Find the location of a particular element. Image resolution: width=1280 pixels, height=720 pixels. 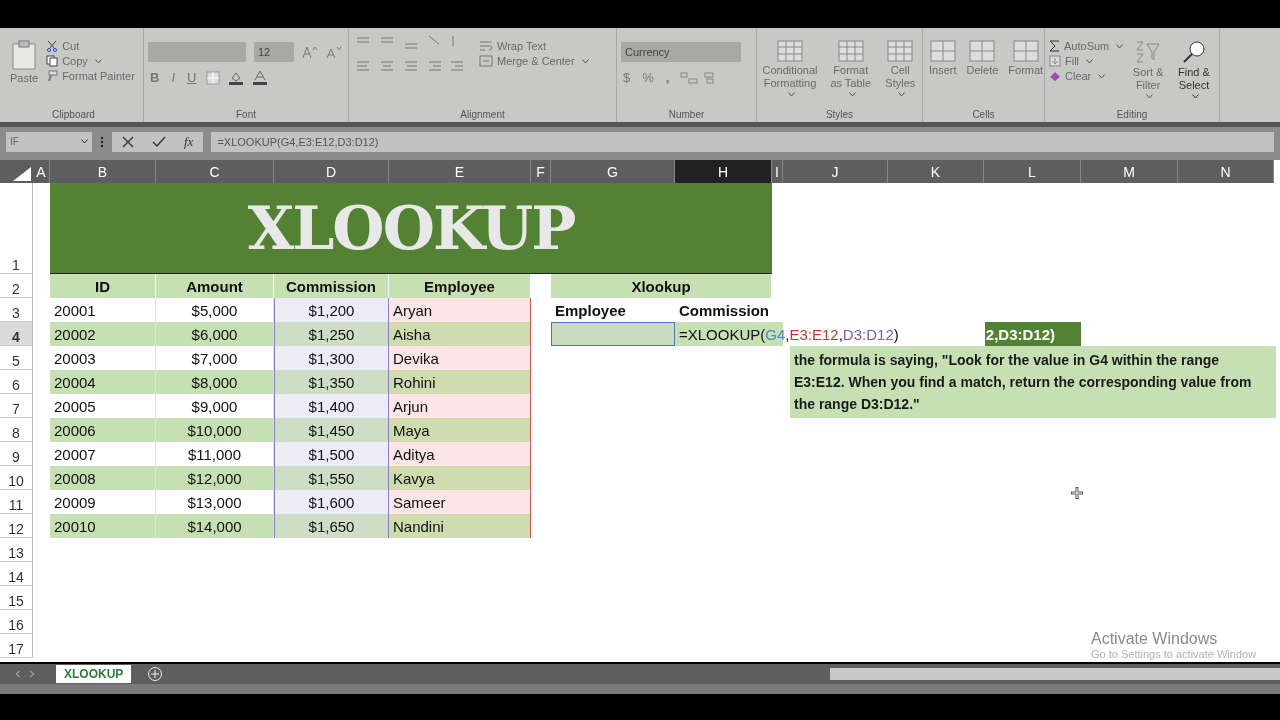

row-header: 13 is located at coordinates (16, 550).